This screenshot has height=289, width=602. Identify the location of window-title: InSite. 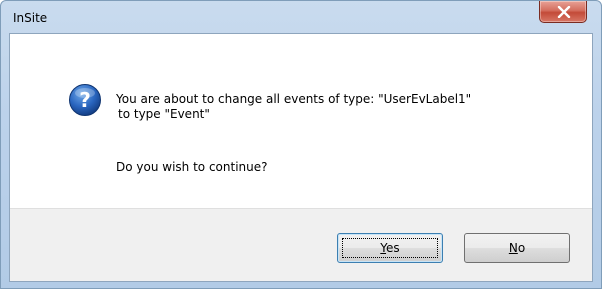
(30, 18).